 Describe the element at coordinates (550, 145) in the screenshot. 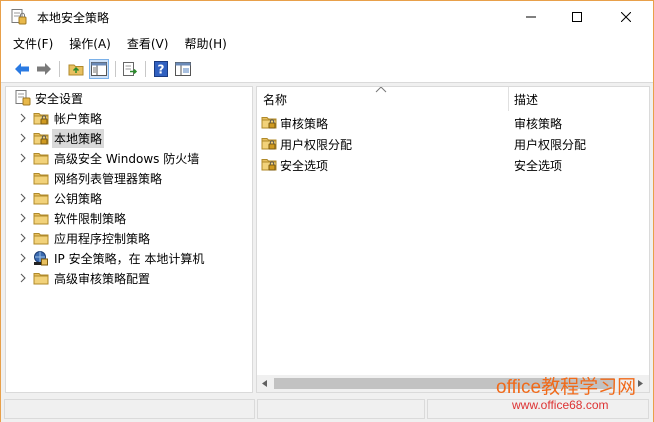

I see `list-item-description: 用户权限分配` at that location.